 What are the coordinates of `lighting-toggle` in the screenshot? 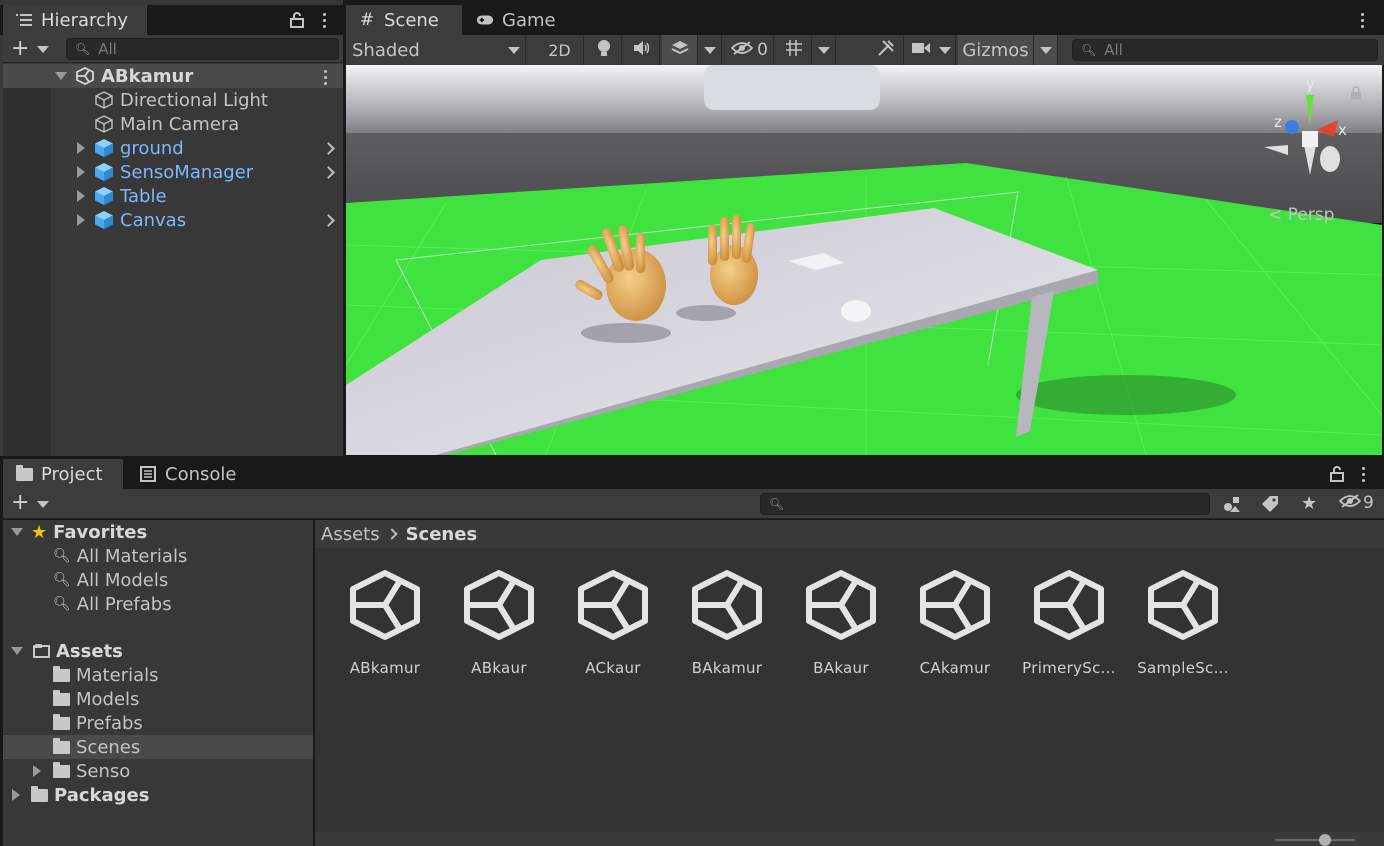 It's located at (604, 50).